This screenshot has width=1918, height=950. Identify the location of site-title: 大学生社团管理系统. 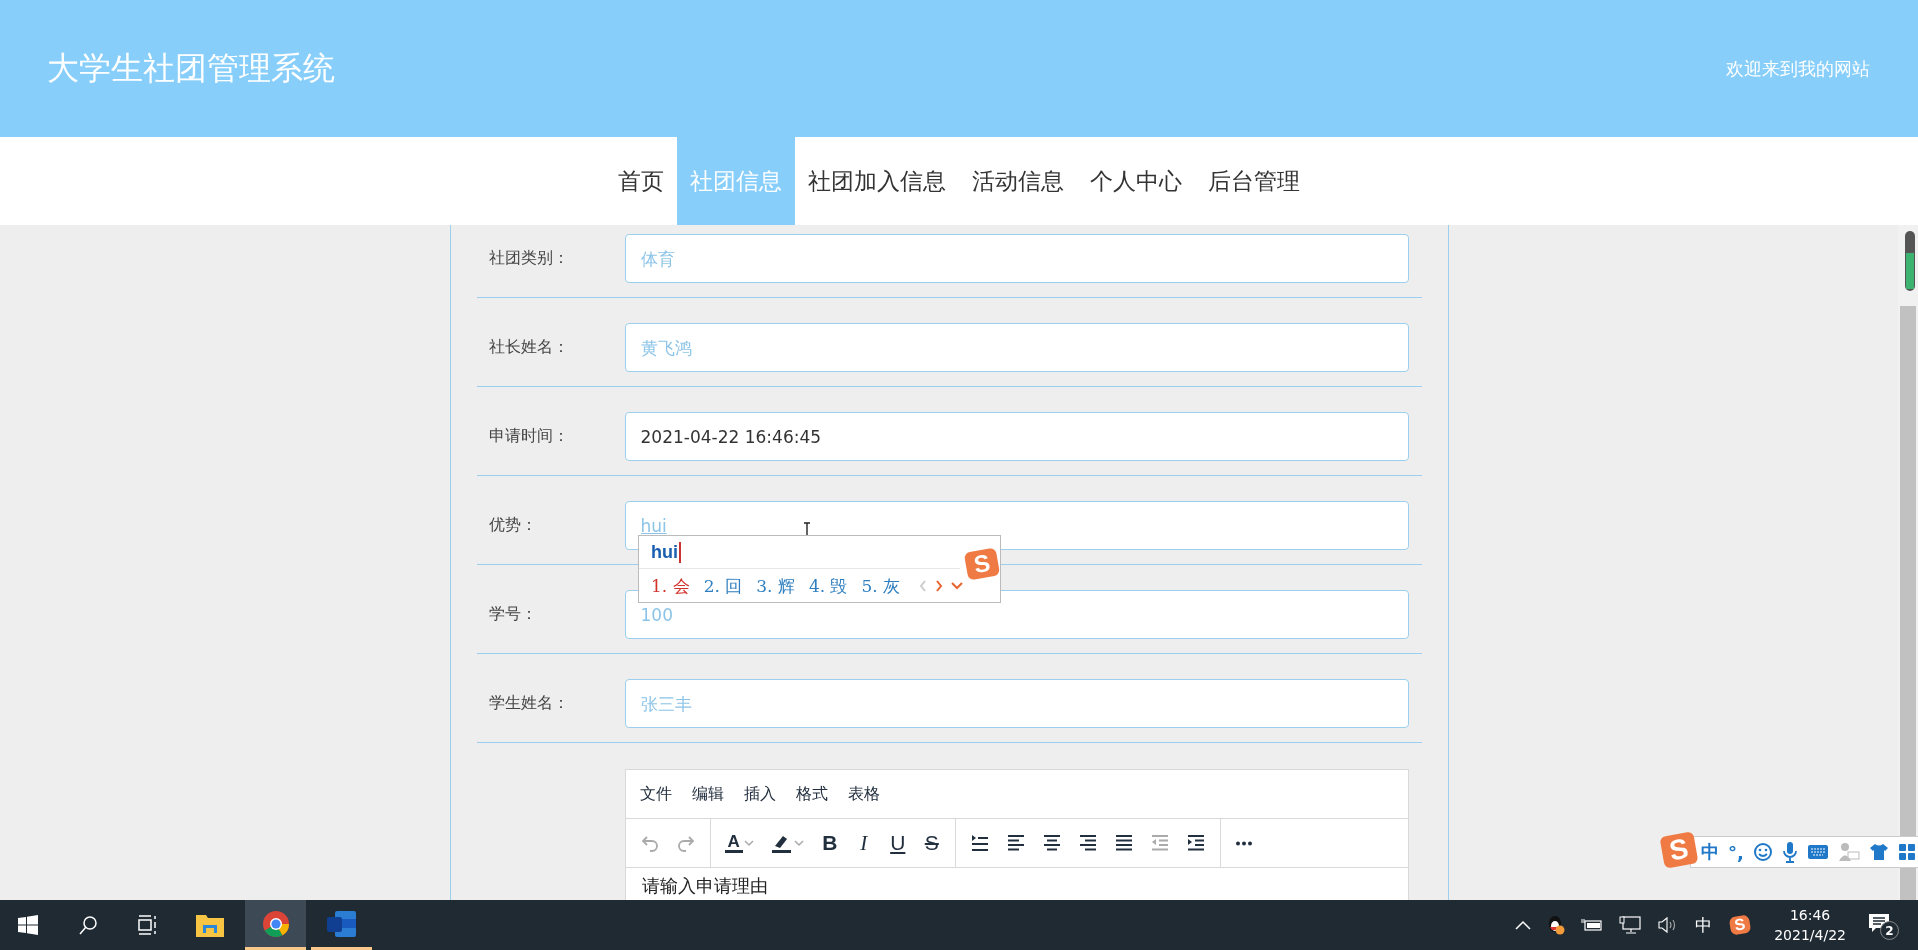
(191, 68).